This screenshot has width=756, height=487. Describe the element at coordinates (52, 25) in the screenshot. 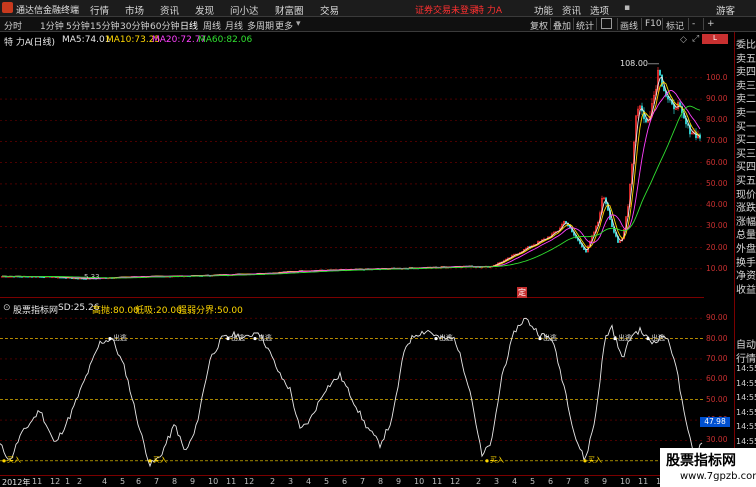

I see `tf-1min: 1分钟` at that location.